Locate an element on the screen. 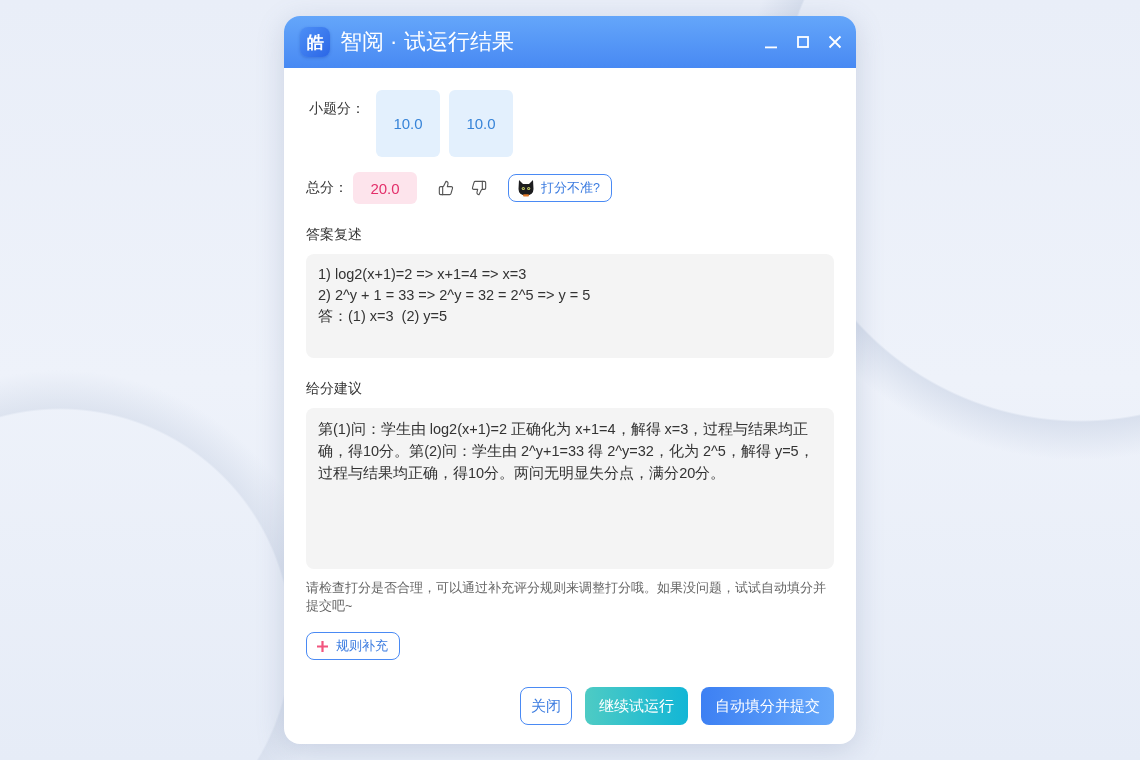 Image resolution: width=1140 pixels, height=760 pixels. answer-line: 1) log2(x+1)=2 => x+1=4 => x=3 is located at coordinates (423, 274).